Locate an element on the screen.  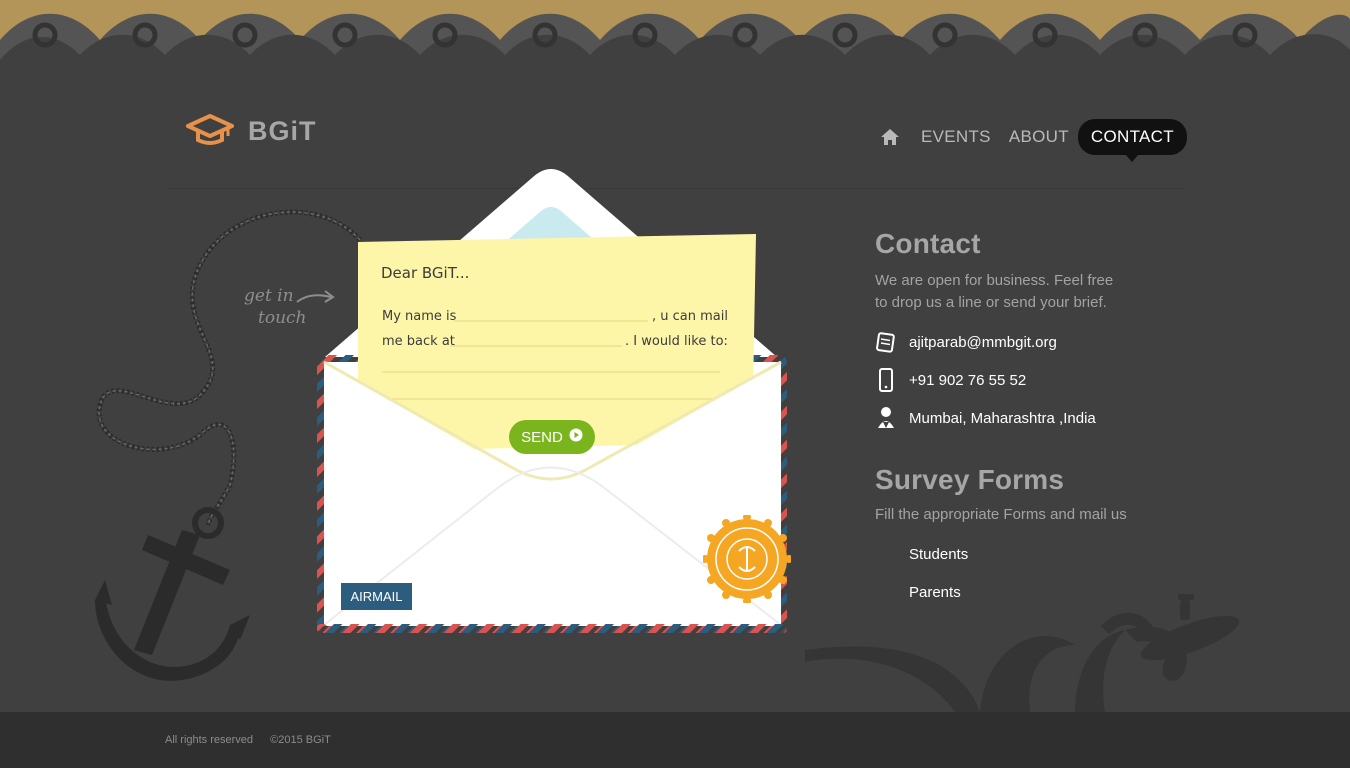
contact-phone: +91 902 76 55 52 is located at coordinates (968, 380).